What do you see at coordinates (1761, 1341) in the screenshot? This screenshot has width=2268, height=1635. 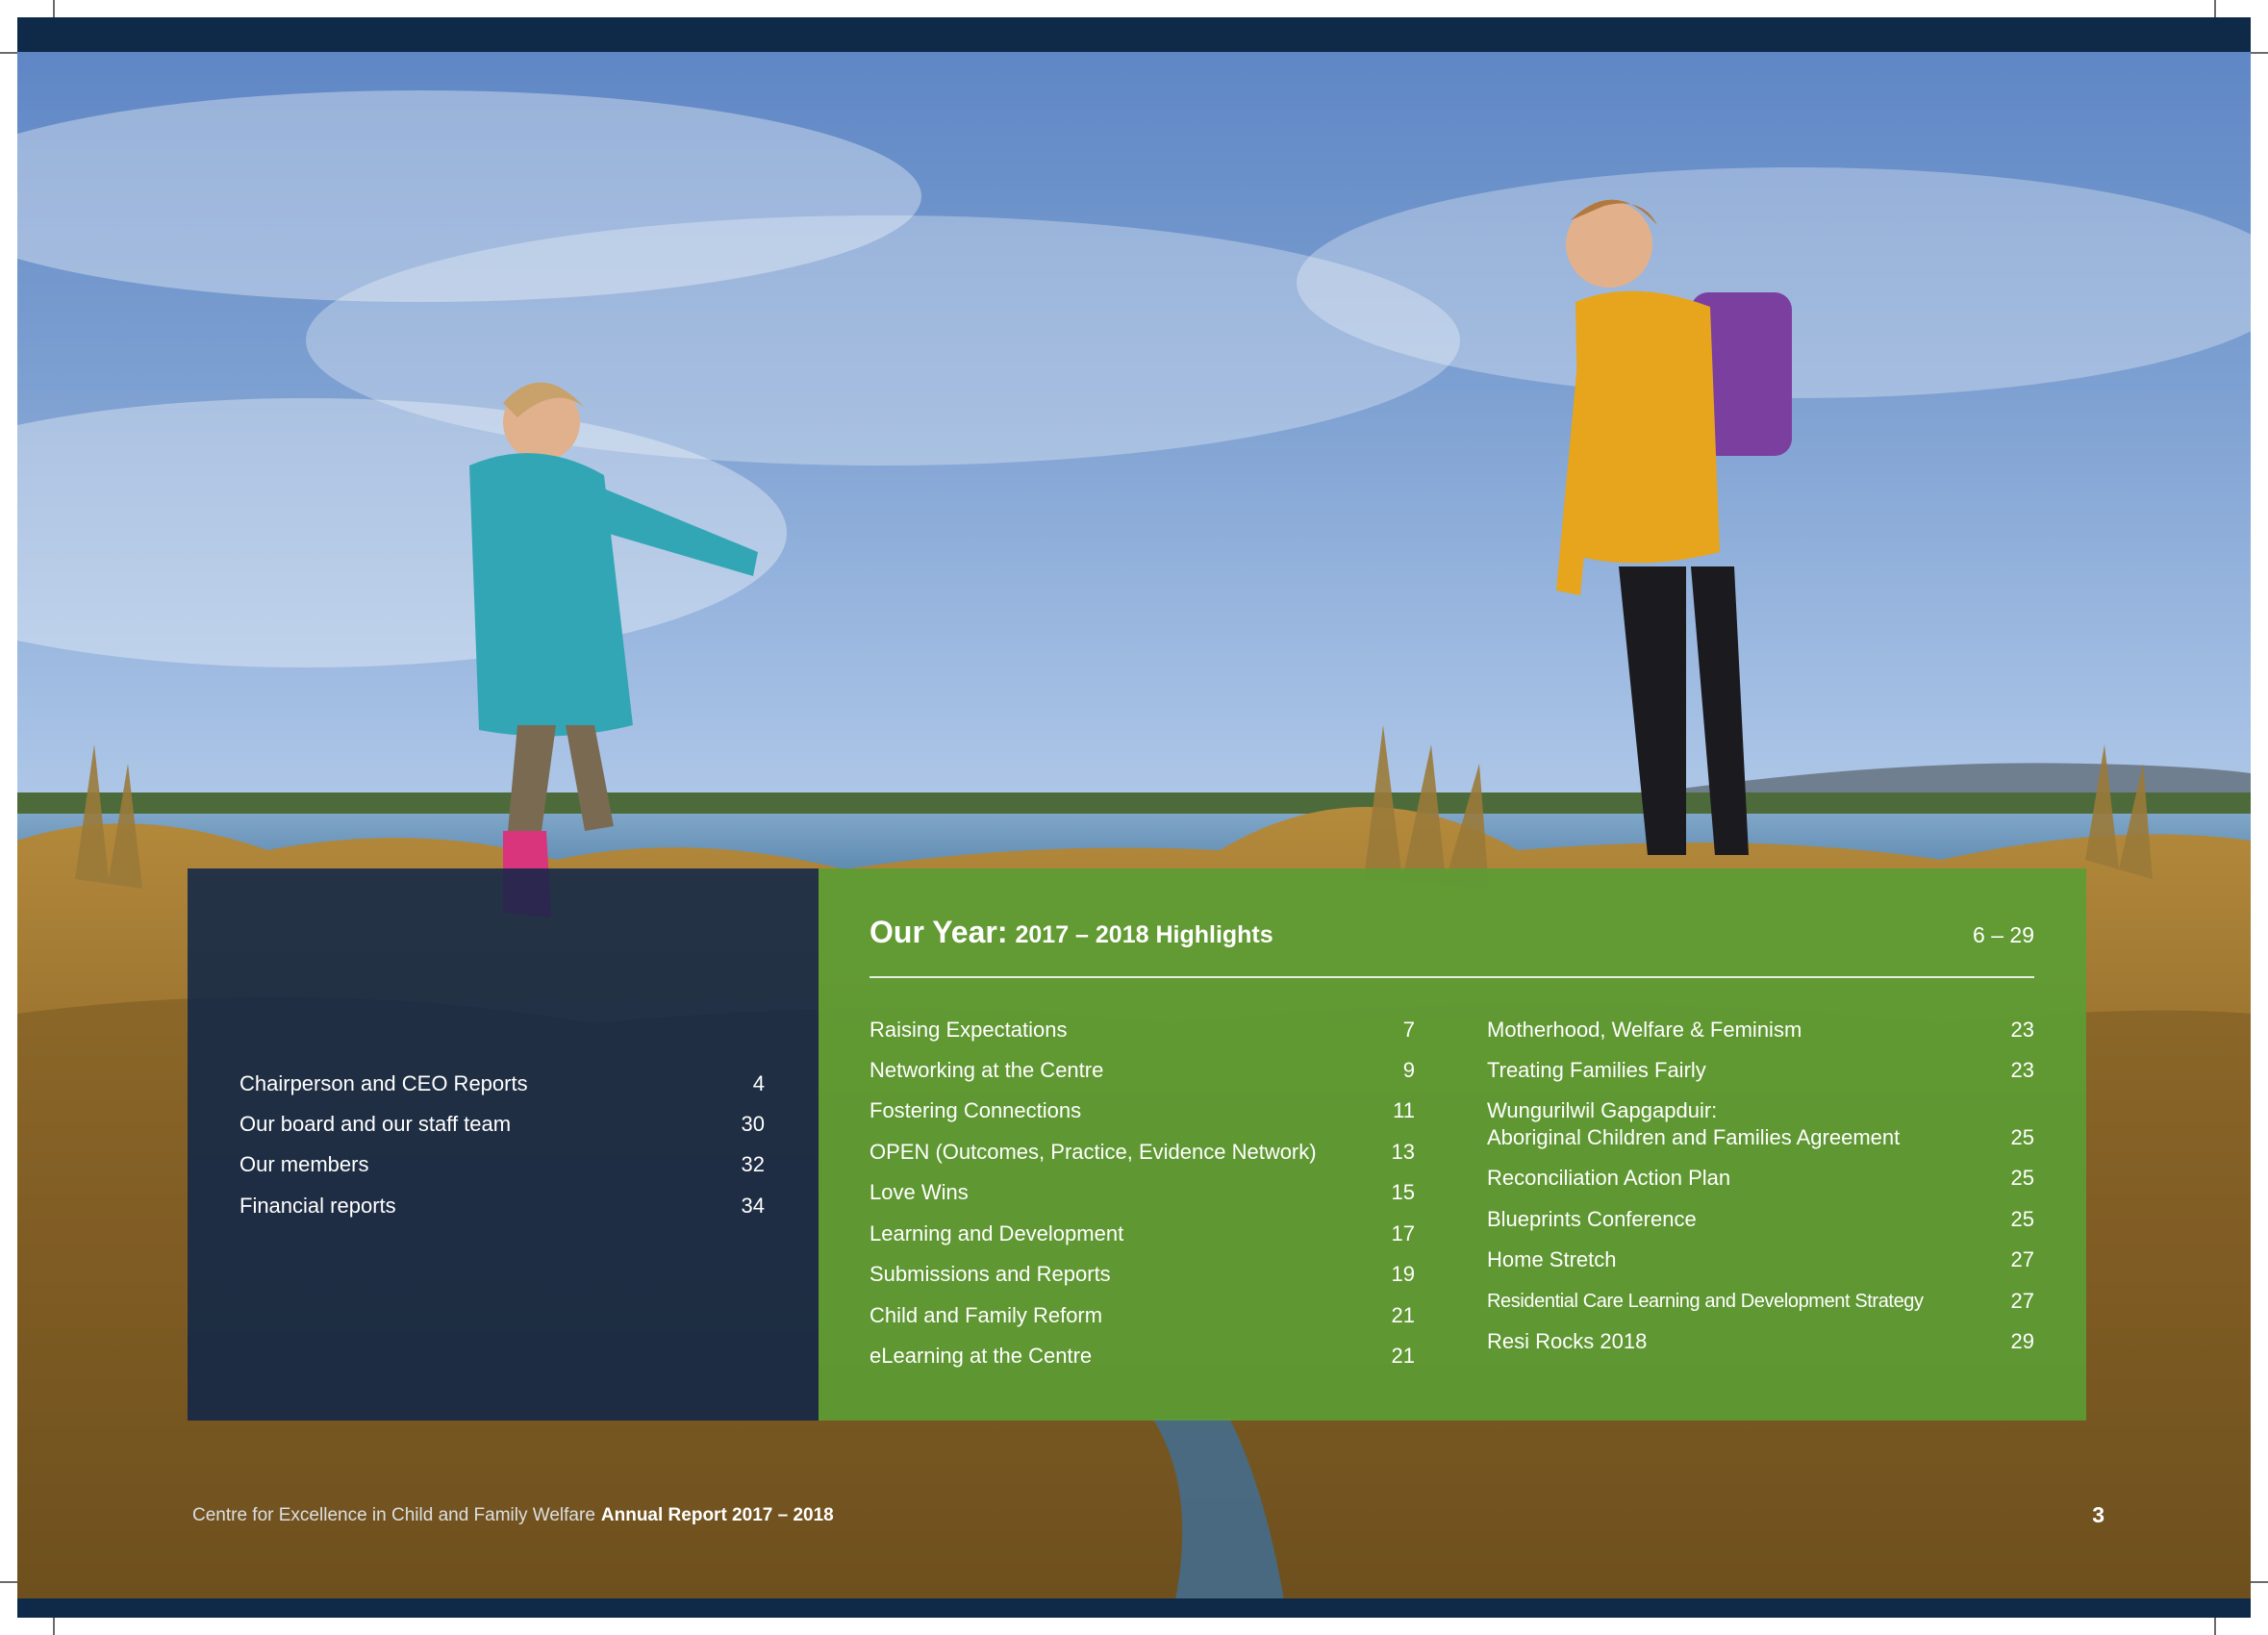 I see `highlight-entry: Resi Rocks 2018 29` at bounding box center [1761, 1341].